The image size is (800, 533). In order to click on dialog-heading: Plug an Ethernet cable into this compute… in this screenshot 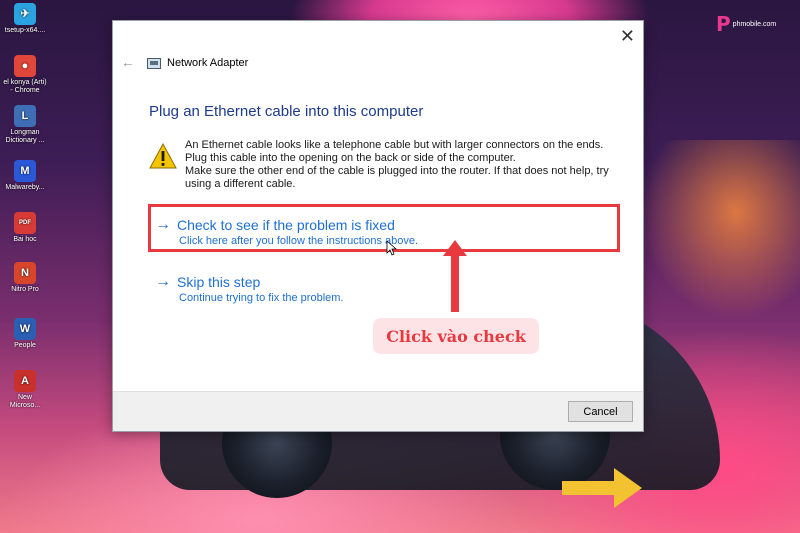, I will do `click(286, 111)`.